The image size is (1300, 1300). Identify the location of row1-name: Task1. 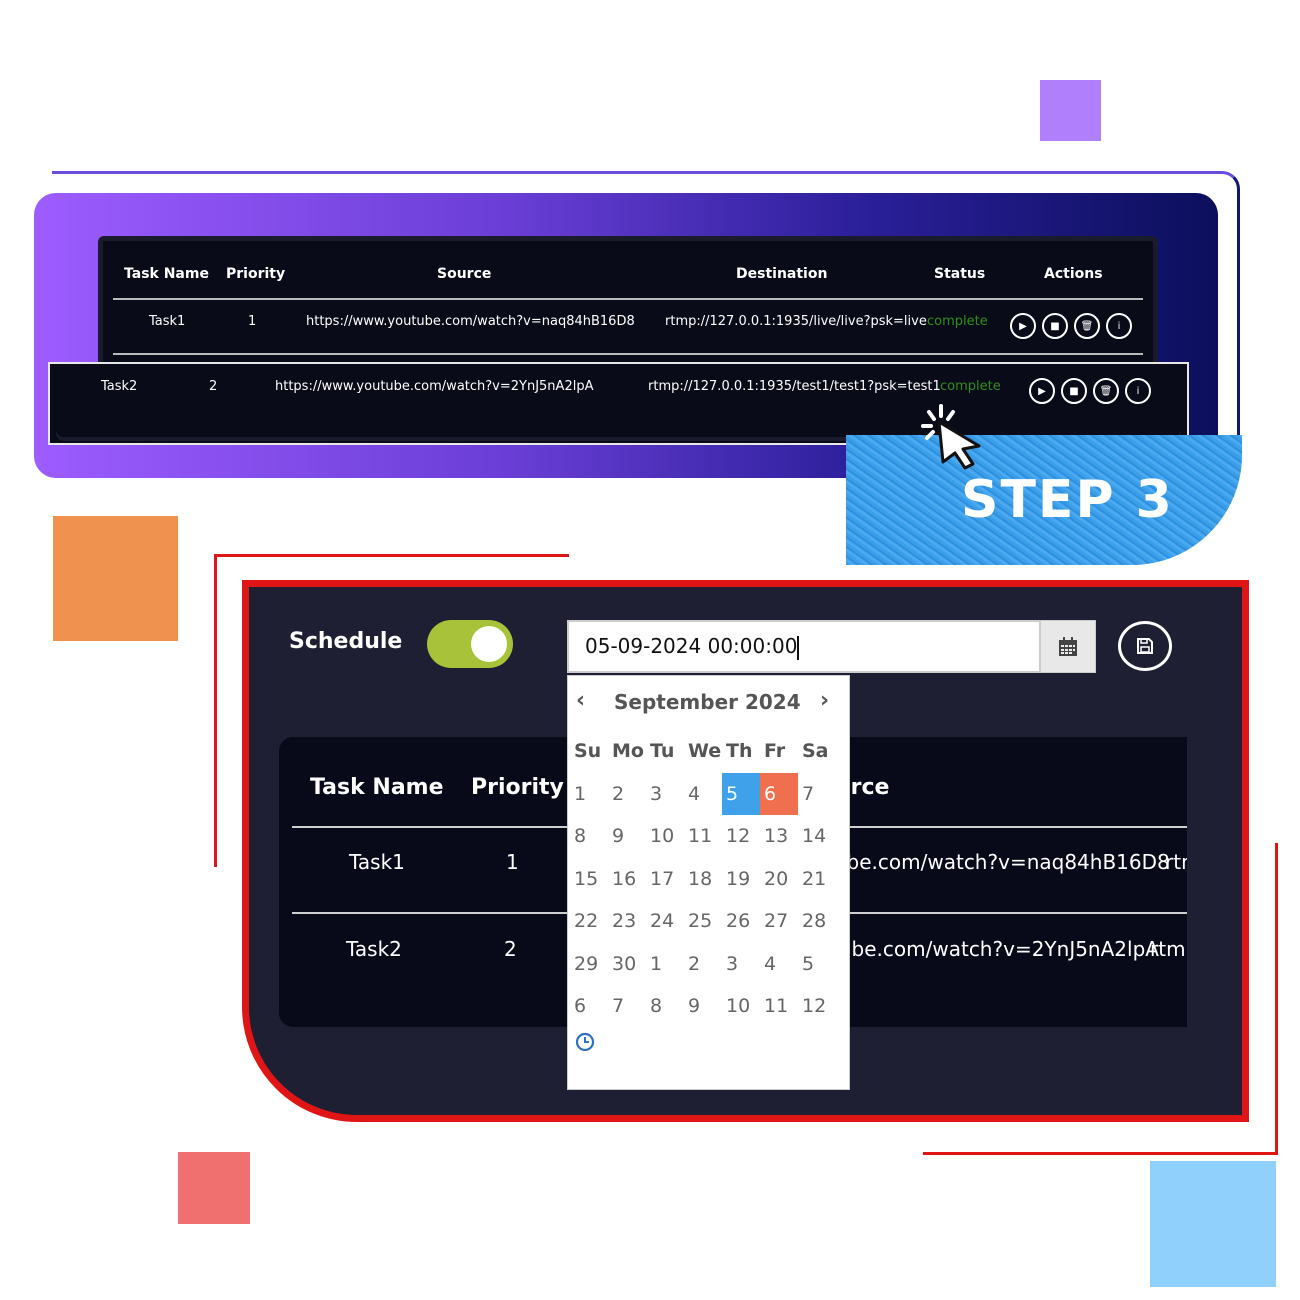
(167, 321).